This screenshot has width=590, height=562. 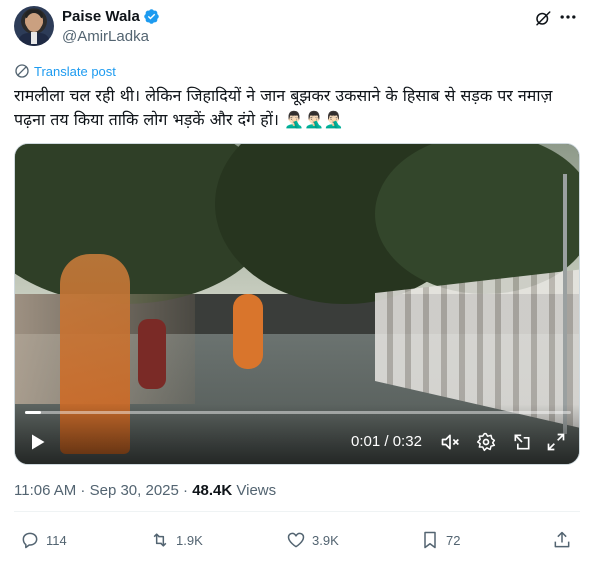 What do you see at coordinates (407, 441) in the screenshot?
I see `video-duration: 0:32` at bounding box center [407, 441].